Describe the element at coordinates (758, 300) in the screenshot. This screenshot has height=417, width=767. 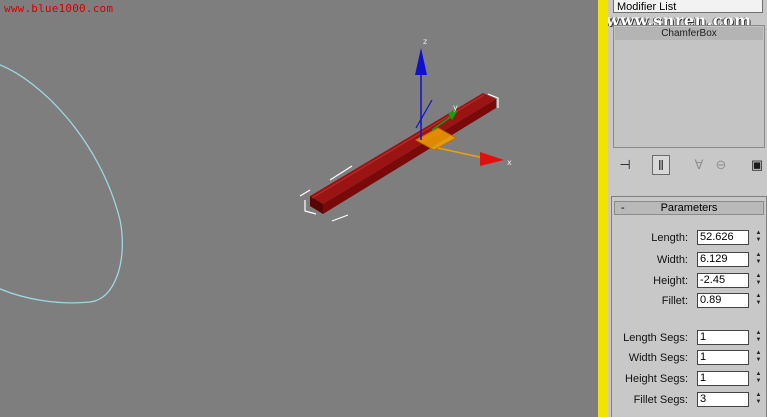
I see `fillet-spinner: ▲ ▼` at that location.